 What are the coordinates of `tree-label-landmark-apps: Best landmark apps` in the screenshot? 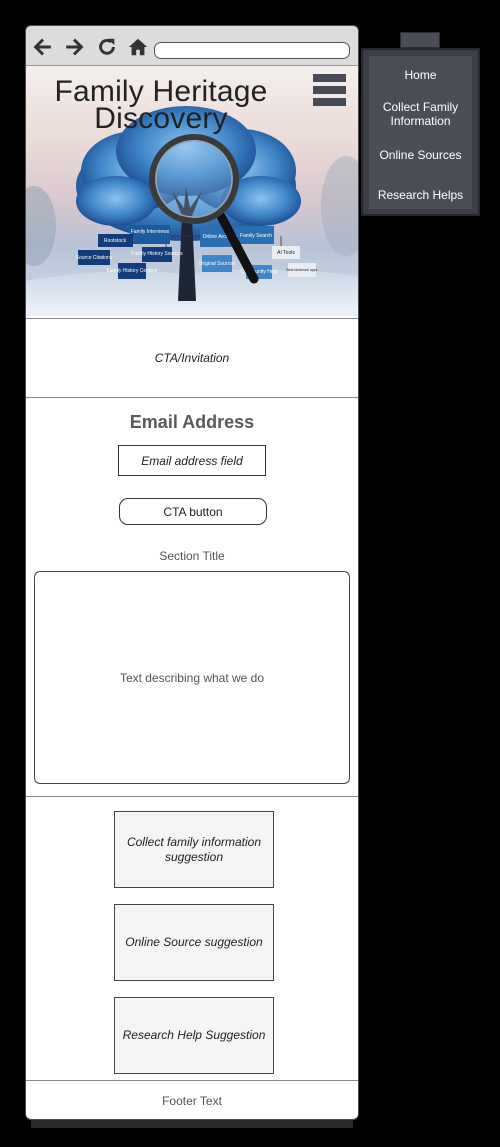 It's located at (302, 270).